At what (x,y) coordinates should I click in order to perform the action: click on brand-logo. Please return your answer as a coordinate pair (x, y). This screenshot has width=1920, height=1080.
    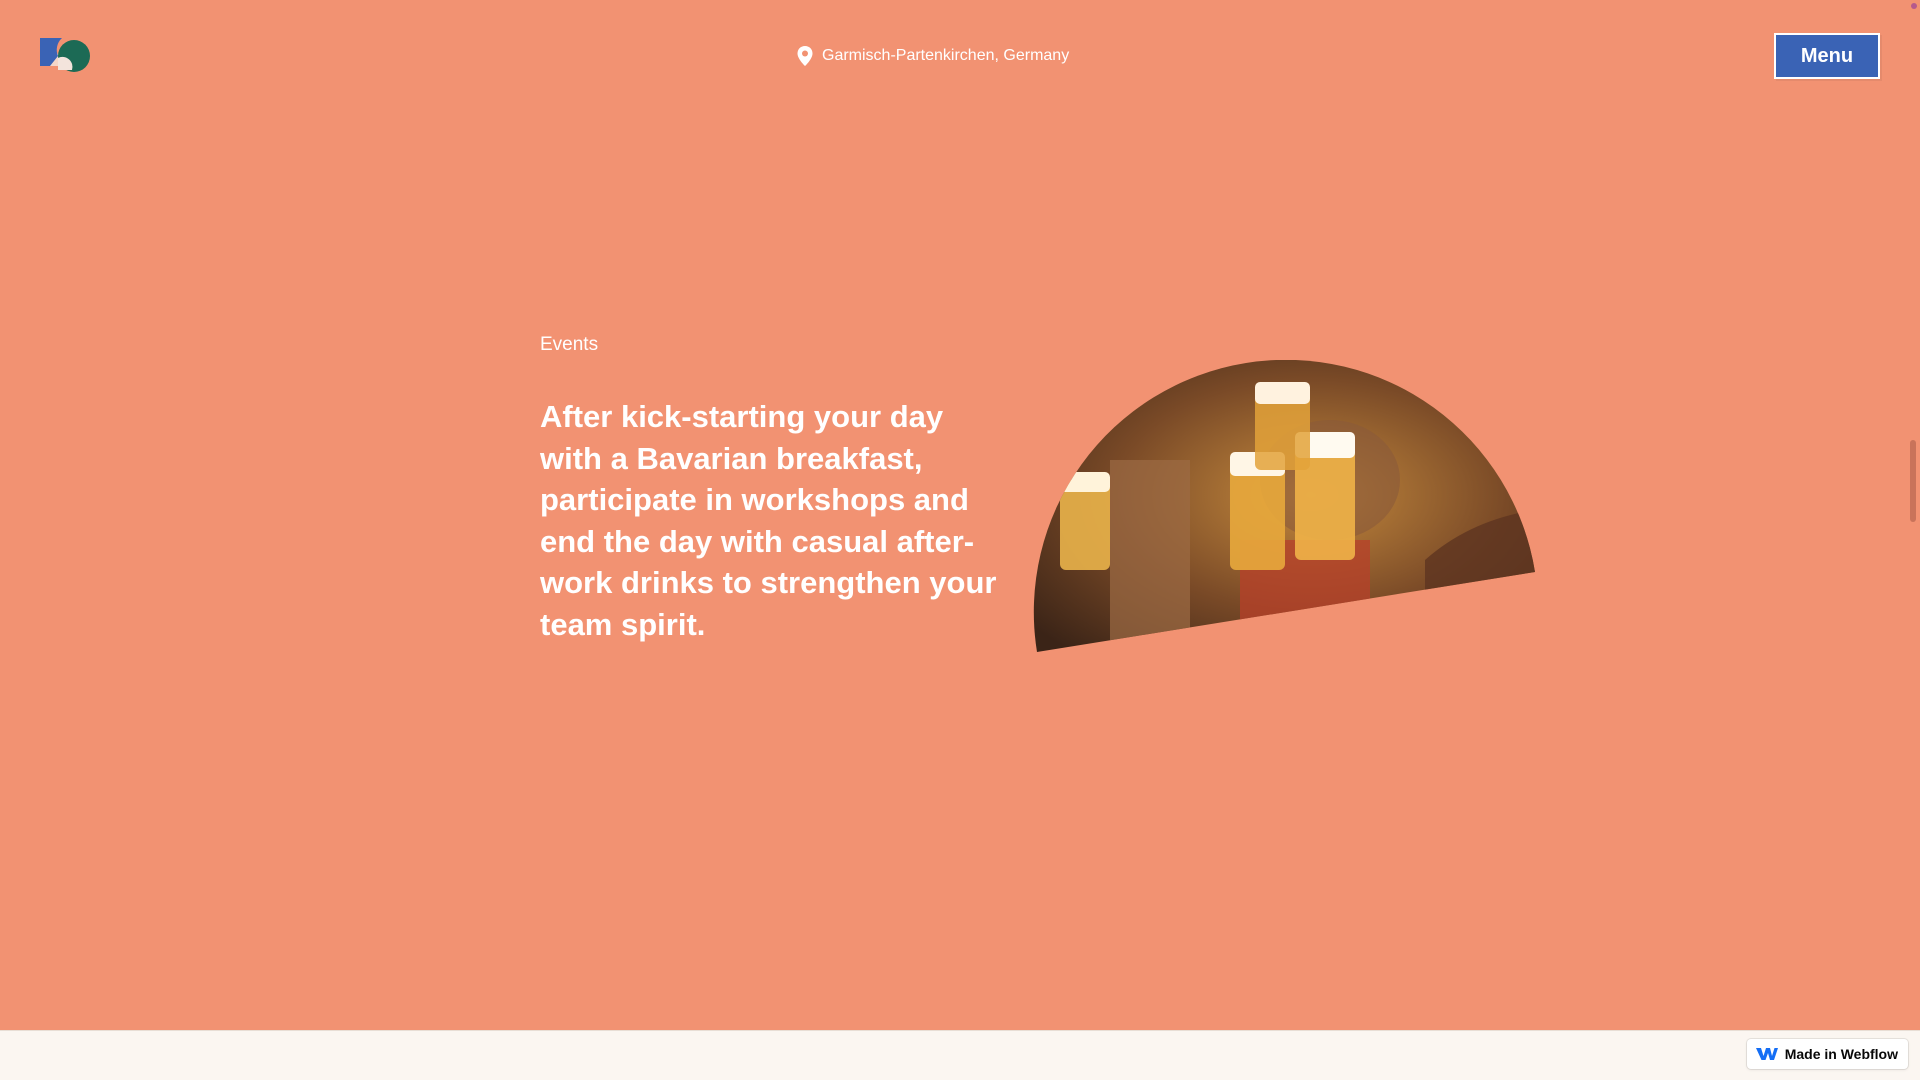
    Looking at the image, I should click on (66, 56).